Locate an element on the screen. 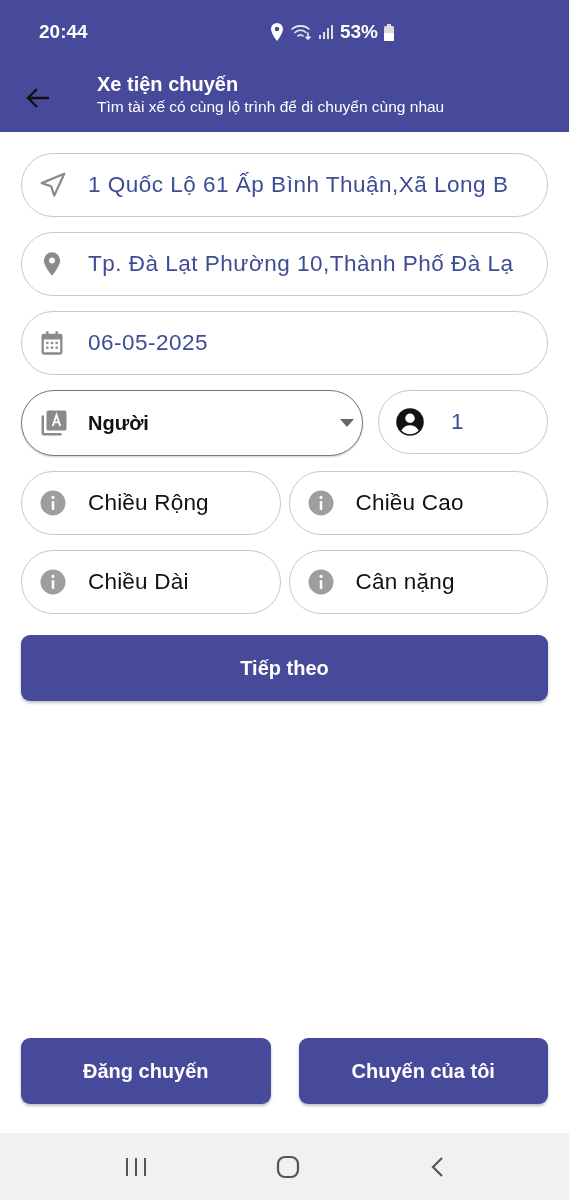  vehicle-type-dropdown: Người is located at coordinates (192, 423).